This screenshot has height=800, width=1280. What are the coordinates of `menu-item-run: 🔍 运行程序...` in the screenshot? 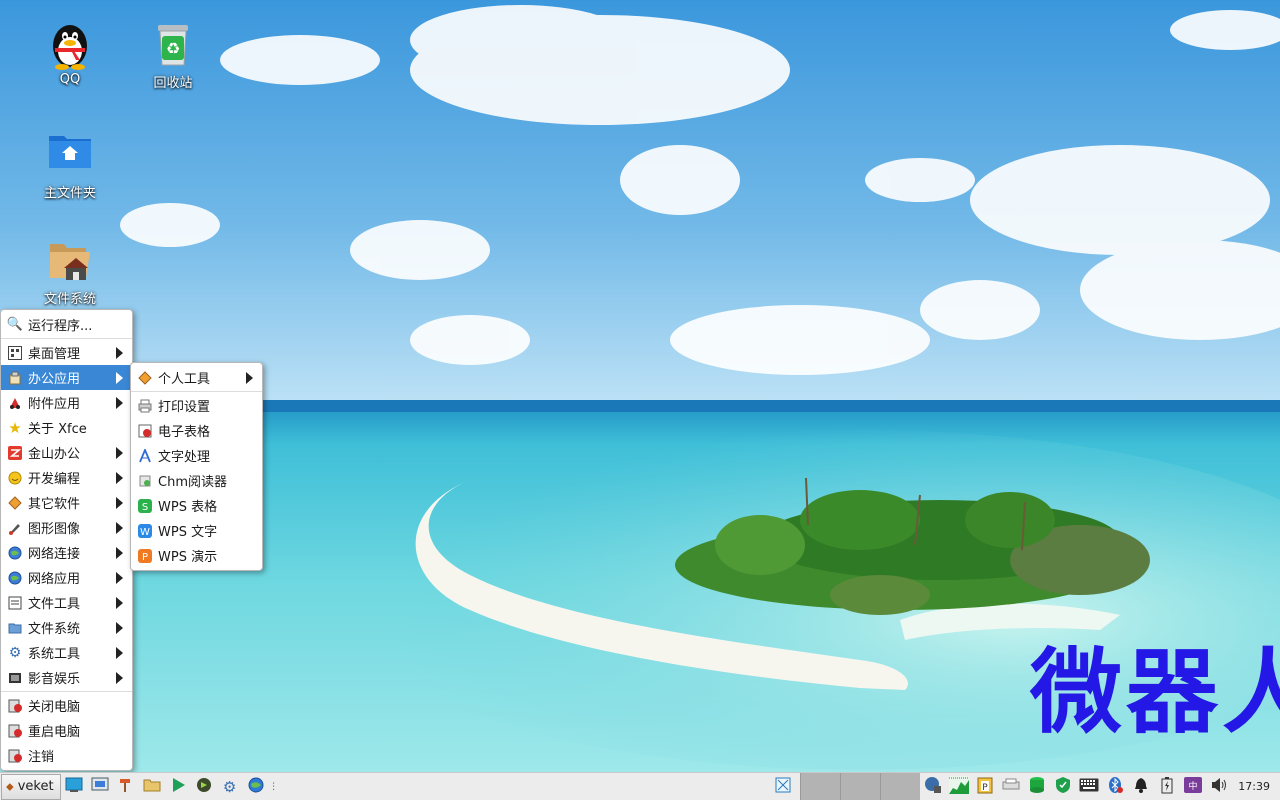 It's located at (66, 324).